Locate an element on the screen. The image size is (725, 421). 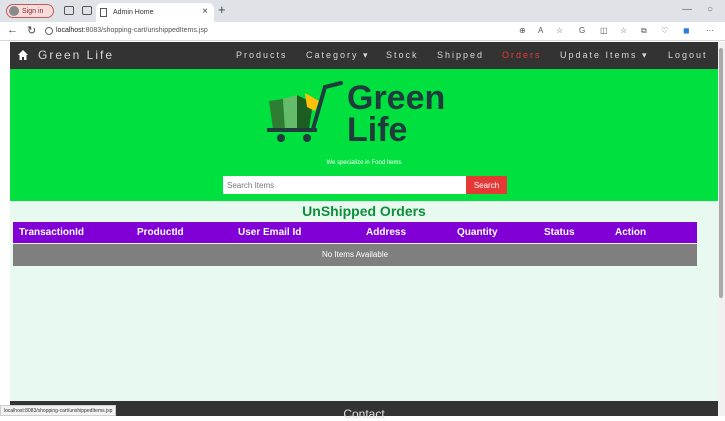
new-tab-button: + is located at coordinates (222, 9).